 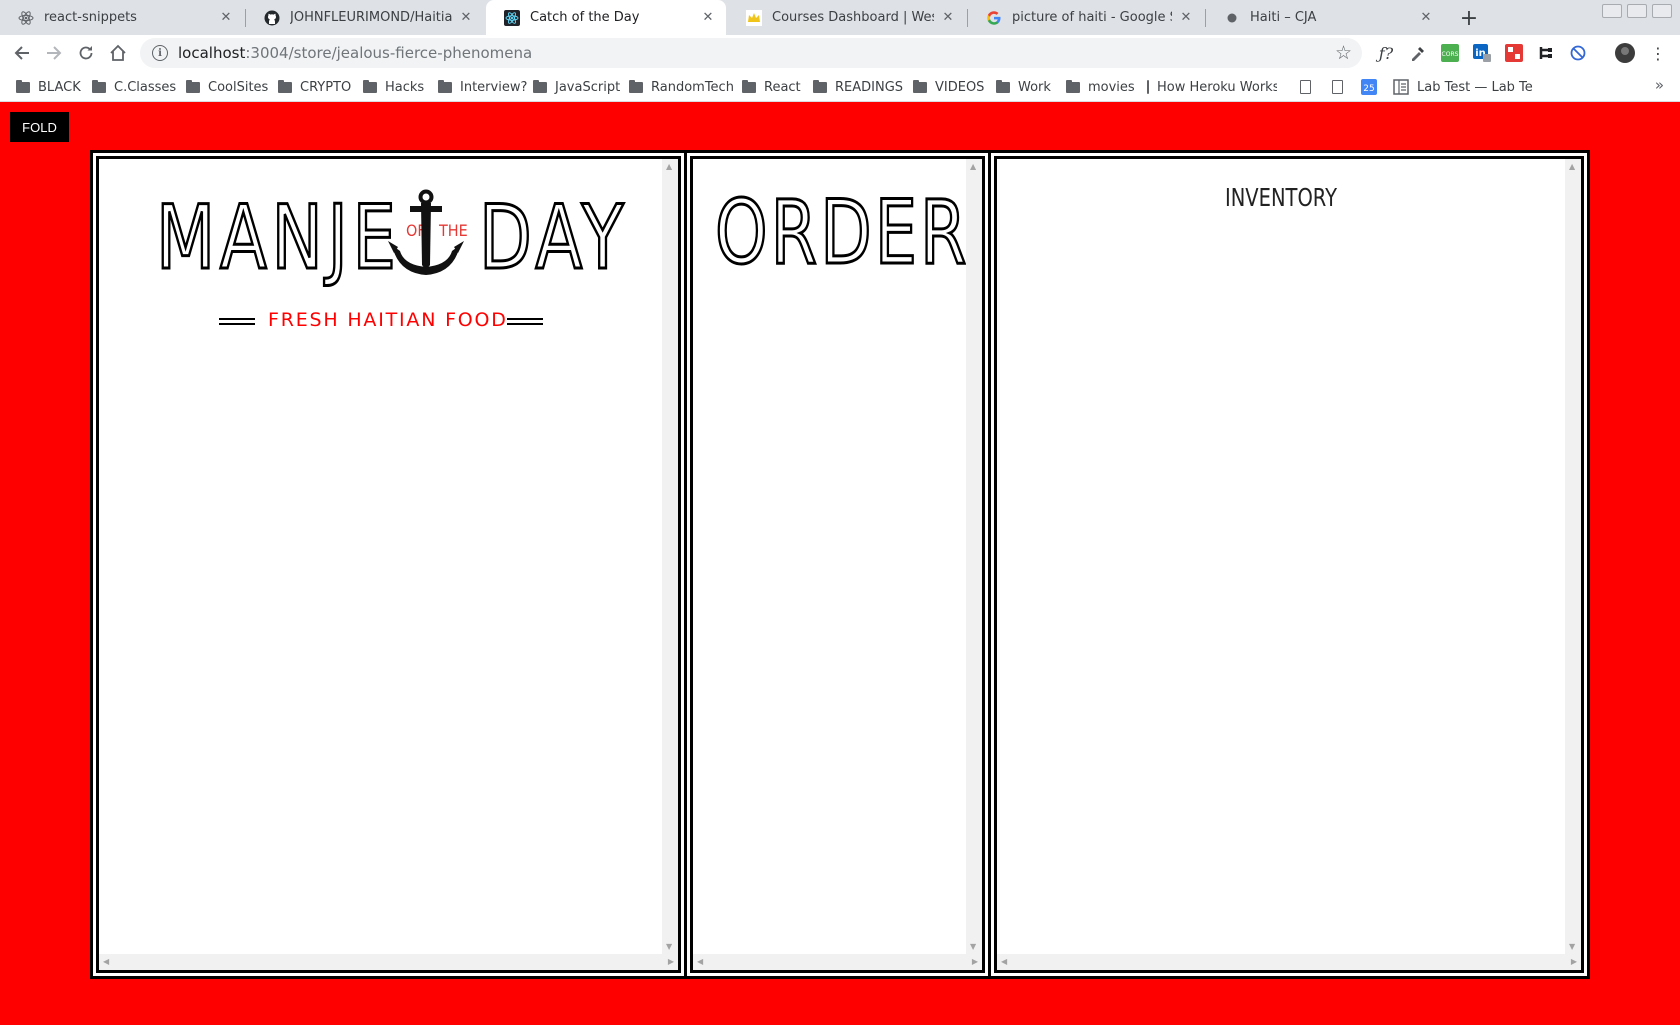 I want to click on restore-window-button, so click(x=1637, y=11).